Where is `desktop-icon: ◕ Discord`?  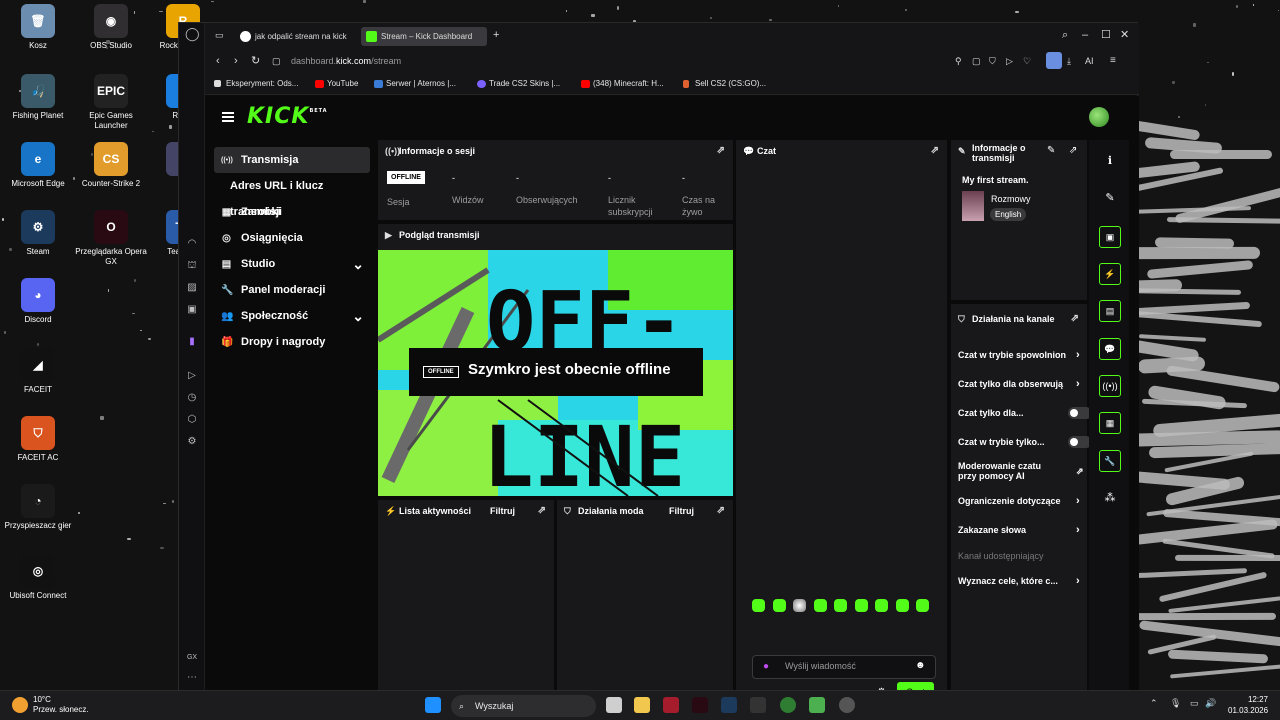
desktop-icon: ◕ Discord is located at coordinates (38, 301).